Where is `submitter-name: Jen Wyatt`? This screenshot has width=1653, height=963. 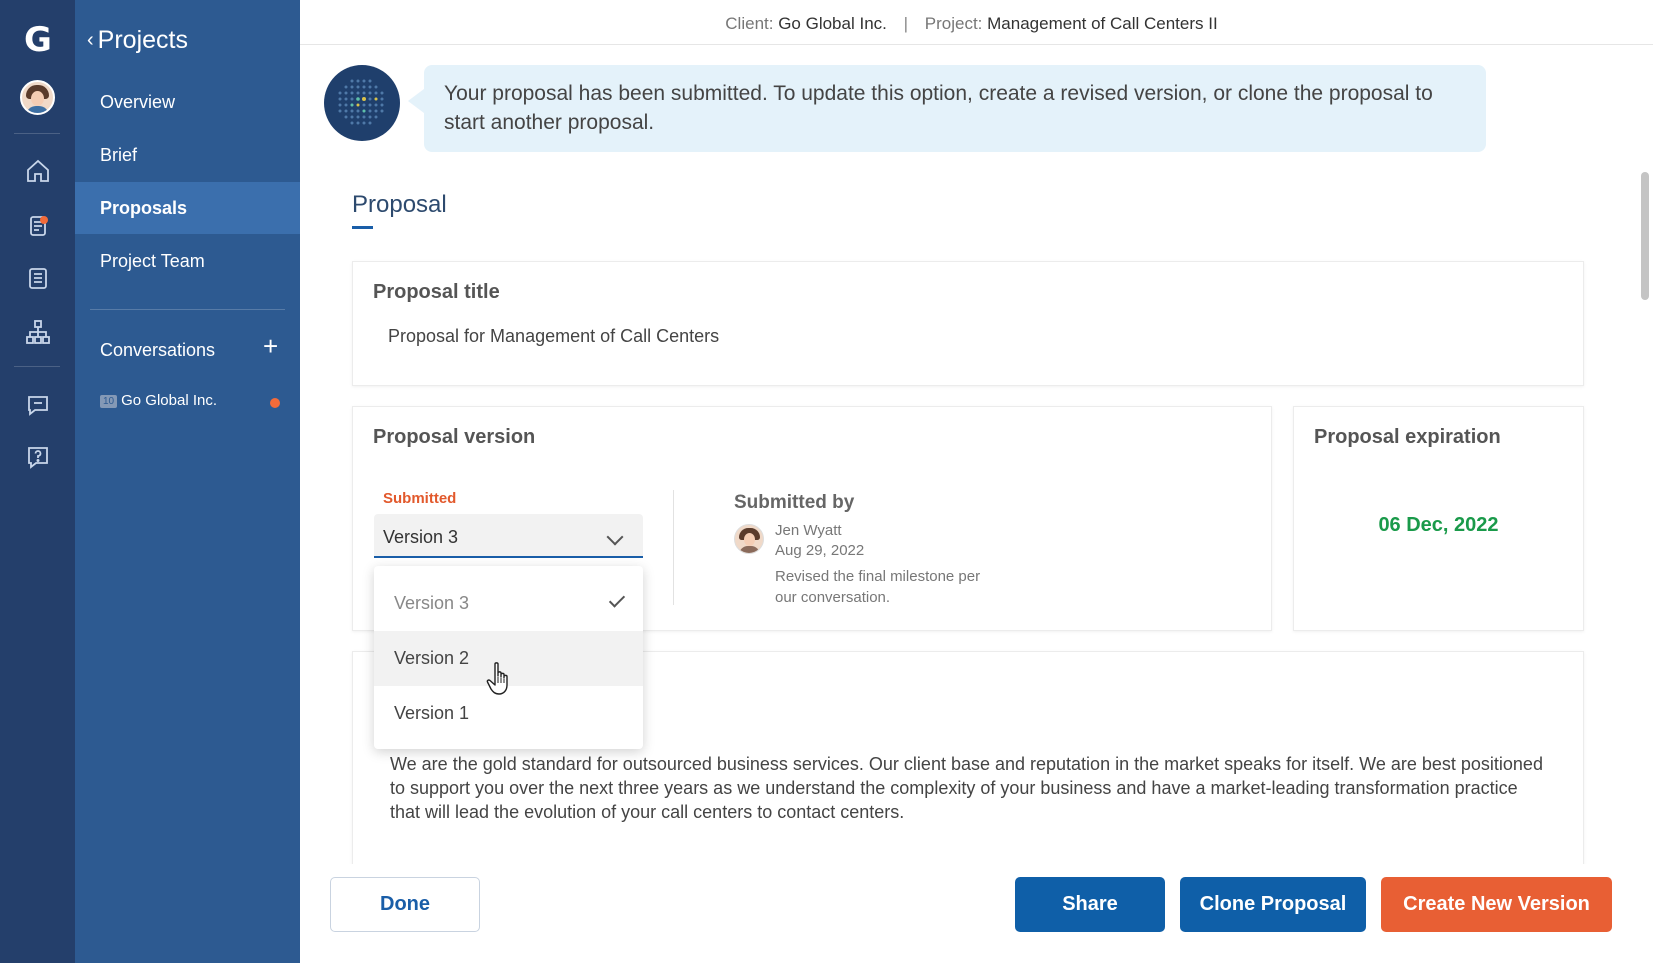
submitter-name: Jen Wyatt is located at coordinates (808, 530).